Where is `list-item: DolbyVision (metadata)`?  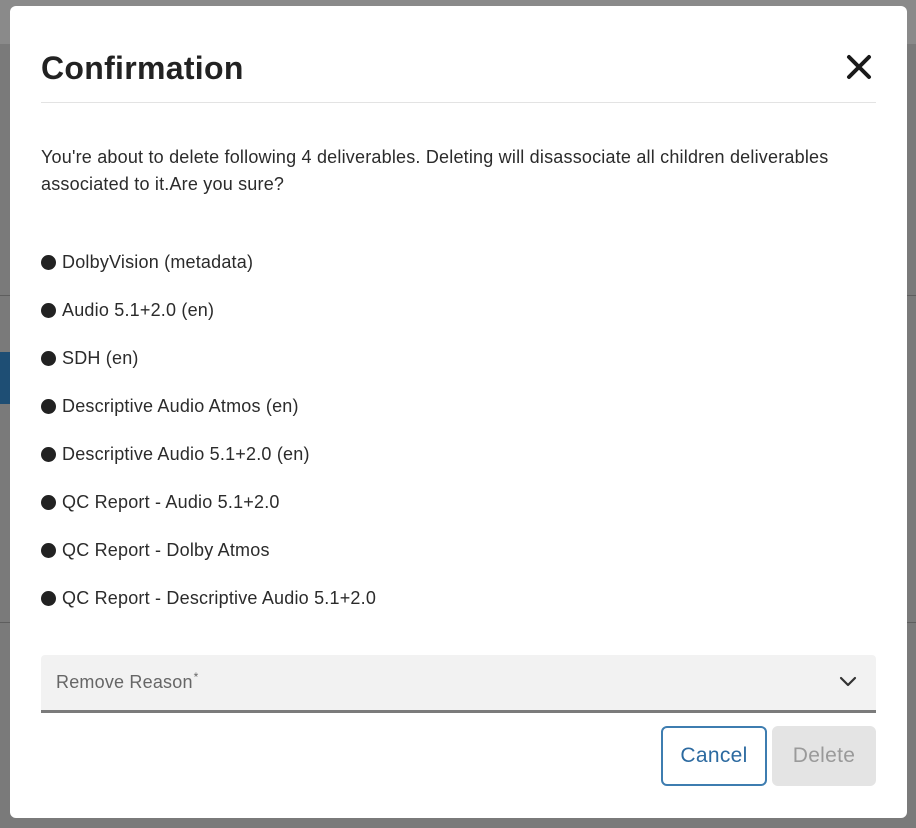
list-item: DolbyVision (metadata) is located at coordinates (208, 274).